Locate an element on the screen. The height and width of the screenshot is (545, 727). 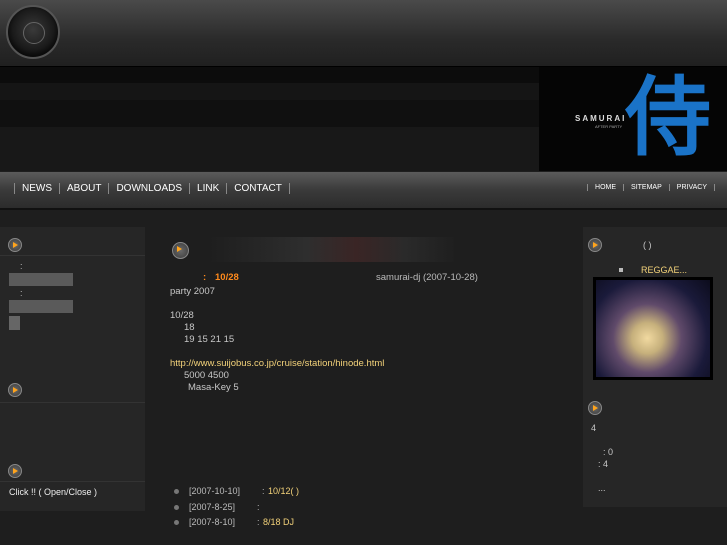
video-thumbnail-image is located at coordinates (653, 328).